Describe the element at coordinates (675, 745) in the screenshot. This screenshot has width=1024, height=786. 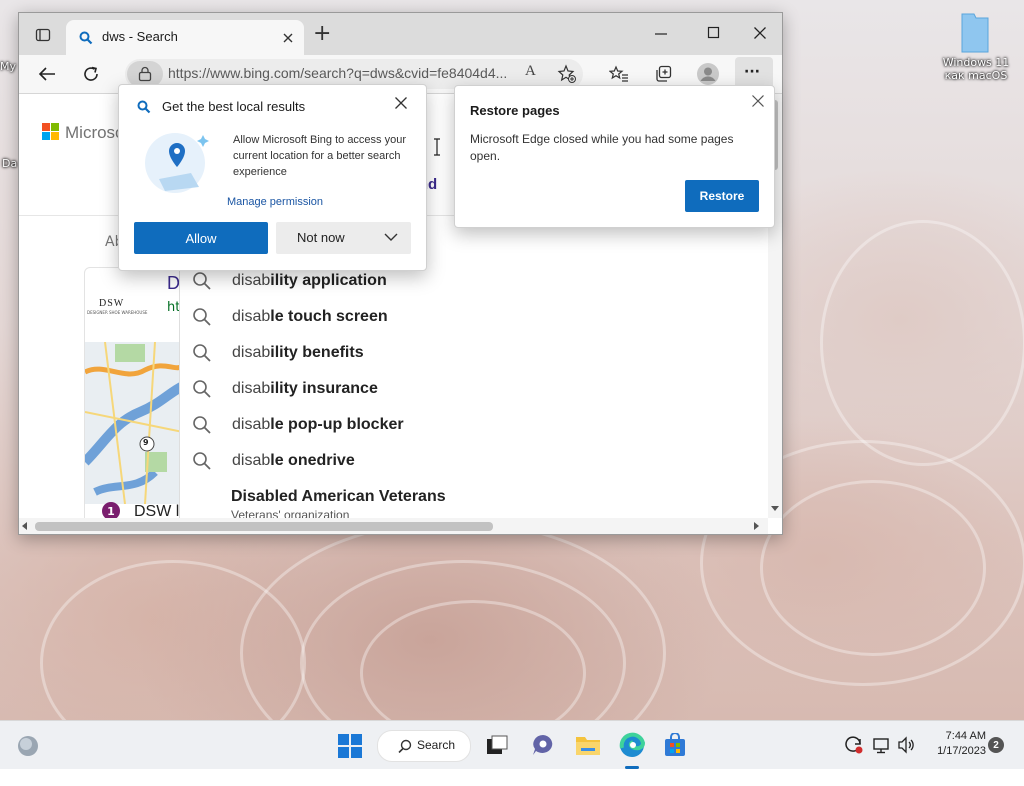
I see `microsoft-store-icon` at that location.